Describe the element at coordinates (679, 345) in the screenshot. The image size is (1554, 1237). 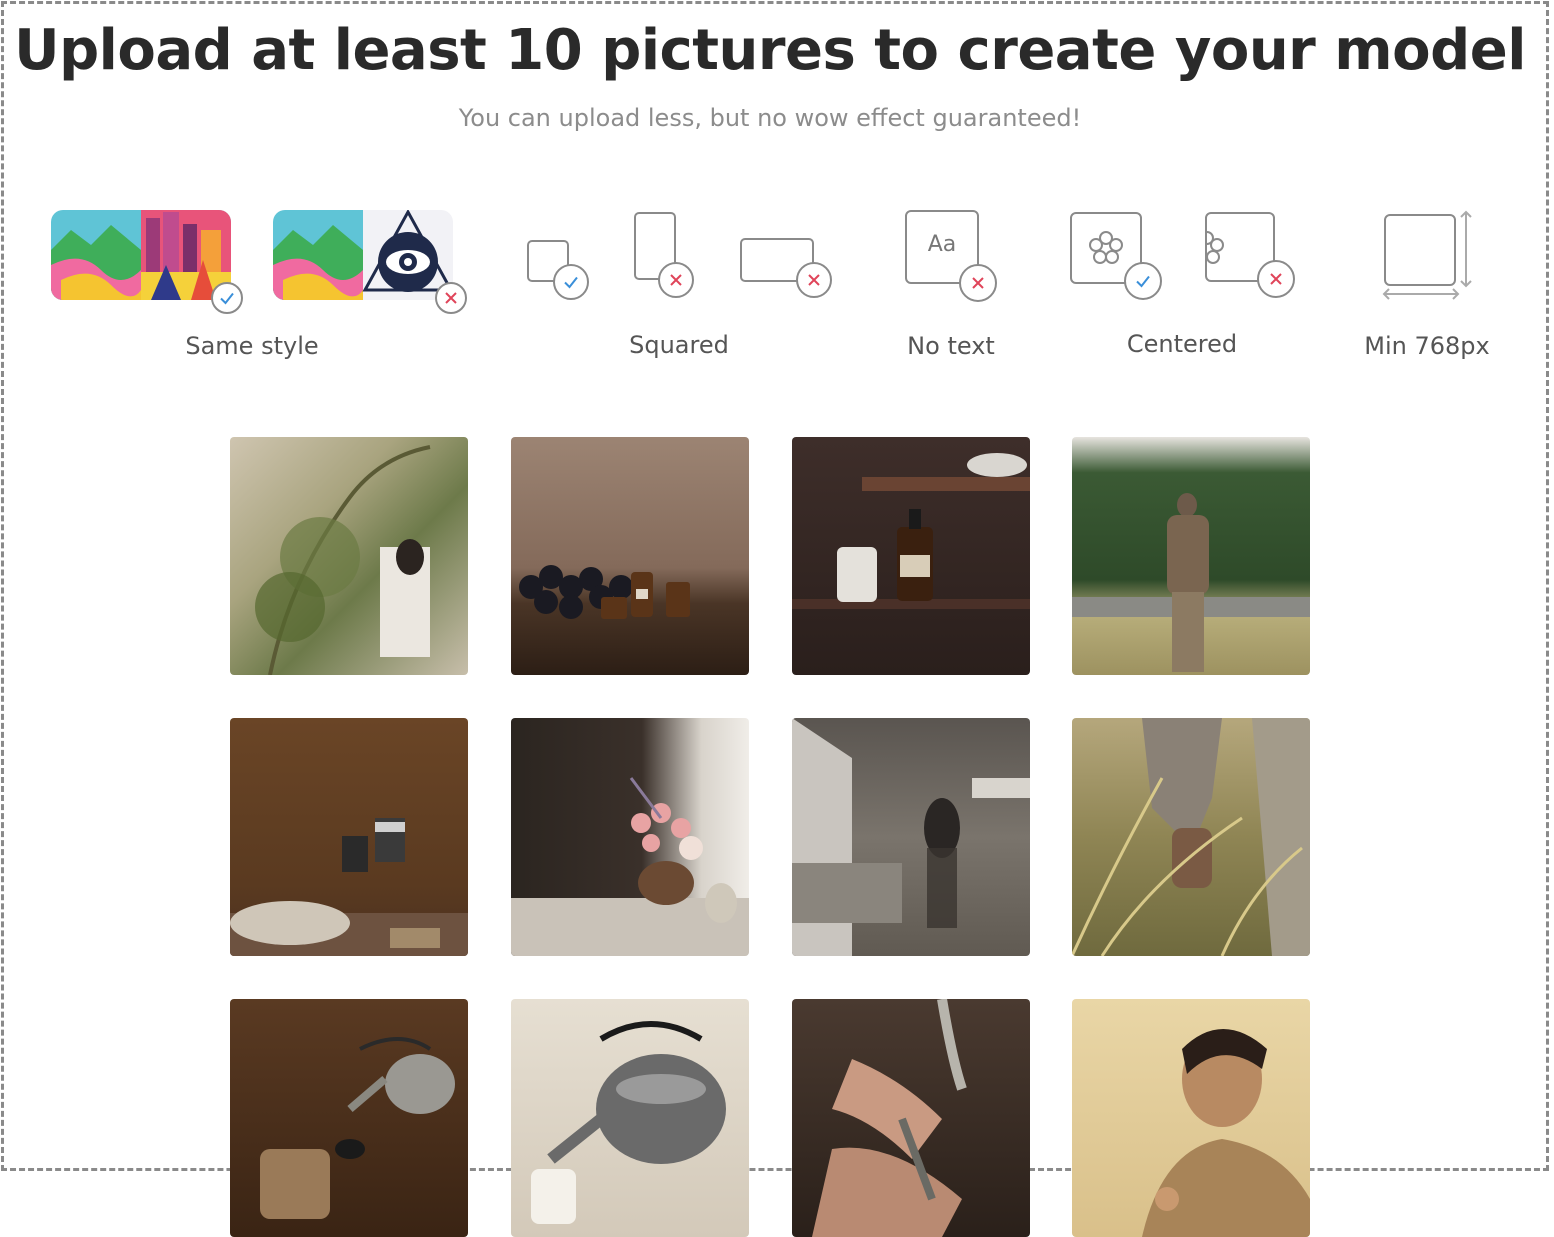
I see `rule-label-squared: Squared` at that location.